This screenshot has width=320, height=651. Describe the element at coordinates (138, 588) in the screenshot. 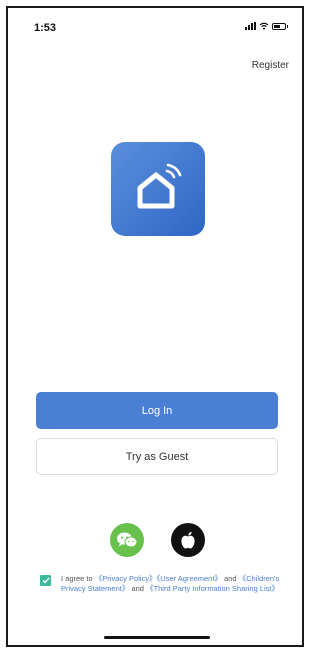

I see `agreement-and-2: and` at that location.